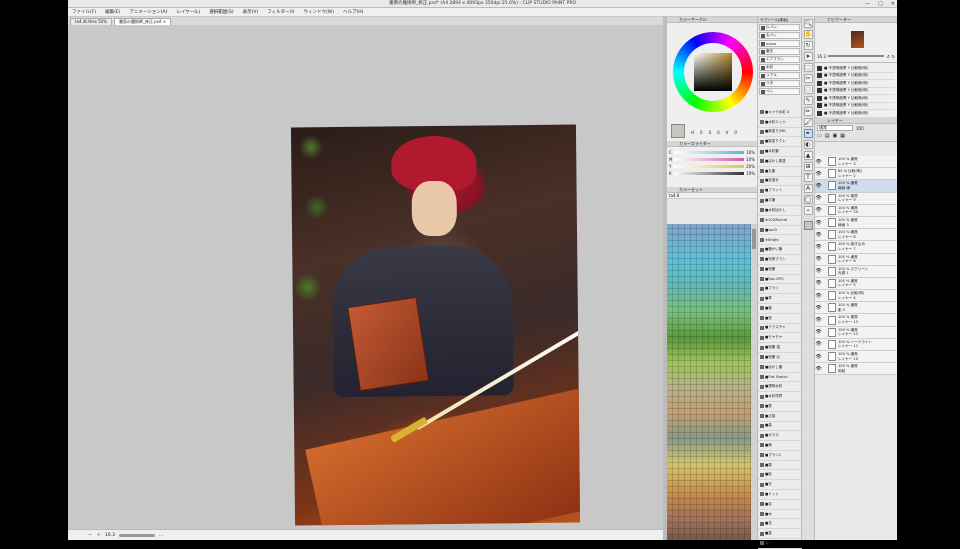 The width and height of the screenshot is (960, 549). What do you see at coordinates (780, 289) in the screenshot?
I see `material-item: ■ブラシ` at bounding box center [780, 289].